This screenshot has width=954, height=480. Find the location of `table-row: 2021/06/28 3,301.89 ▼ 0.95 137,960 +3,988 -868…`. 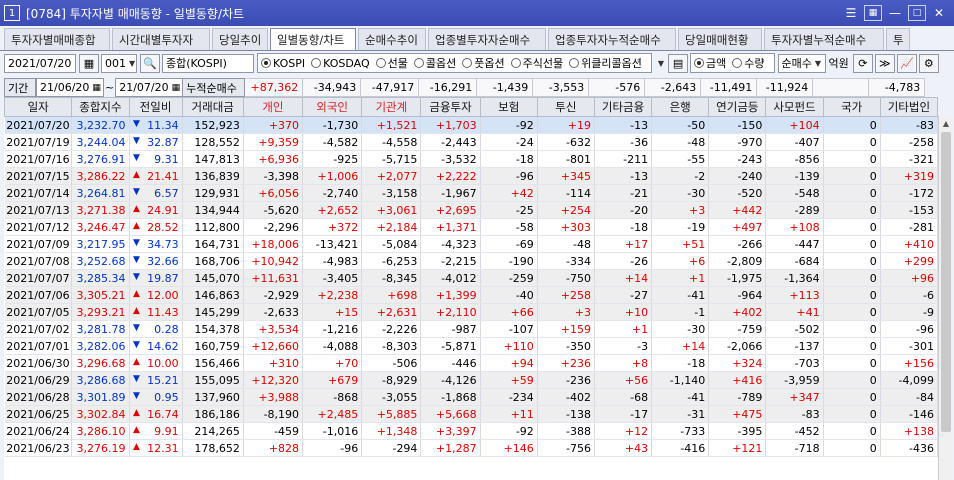

table-row: 2021/06/28 3,301.89 ▼ 0.95 137,960 +3,988 -868… is located at coordinates (471, 397).